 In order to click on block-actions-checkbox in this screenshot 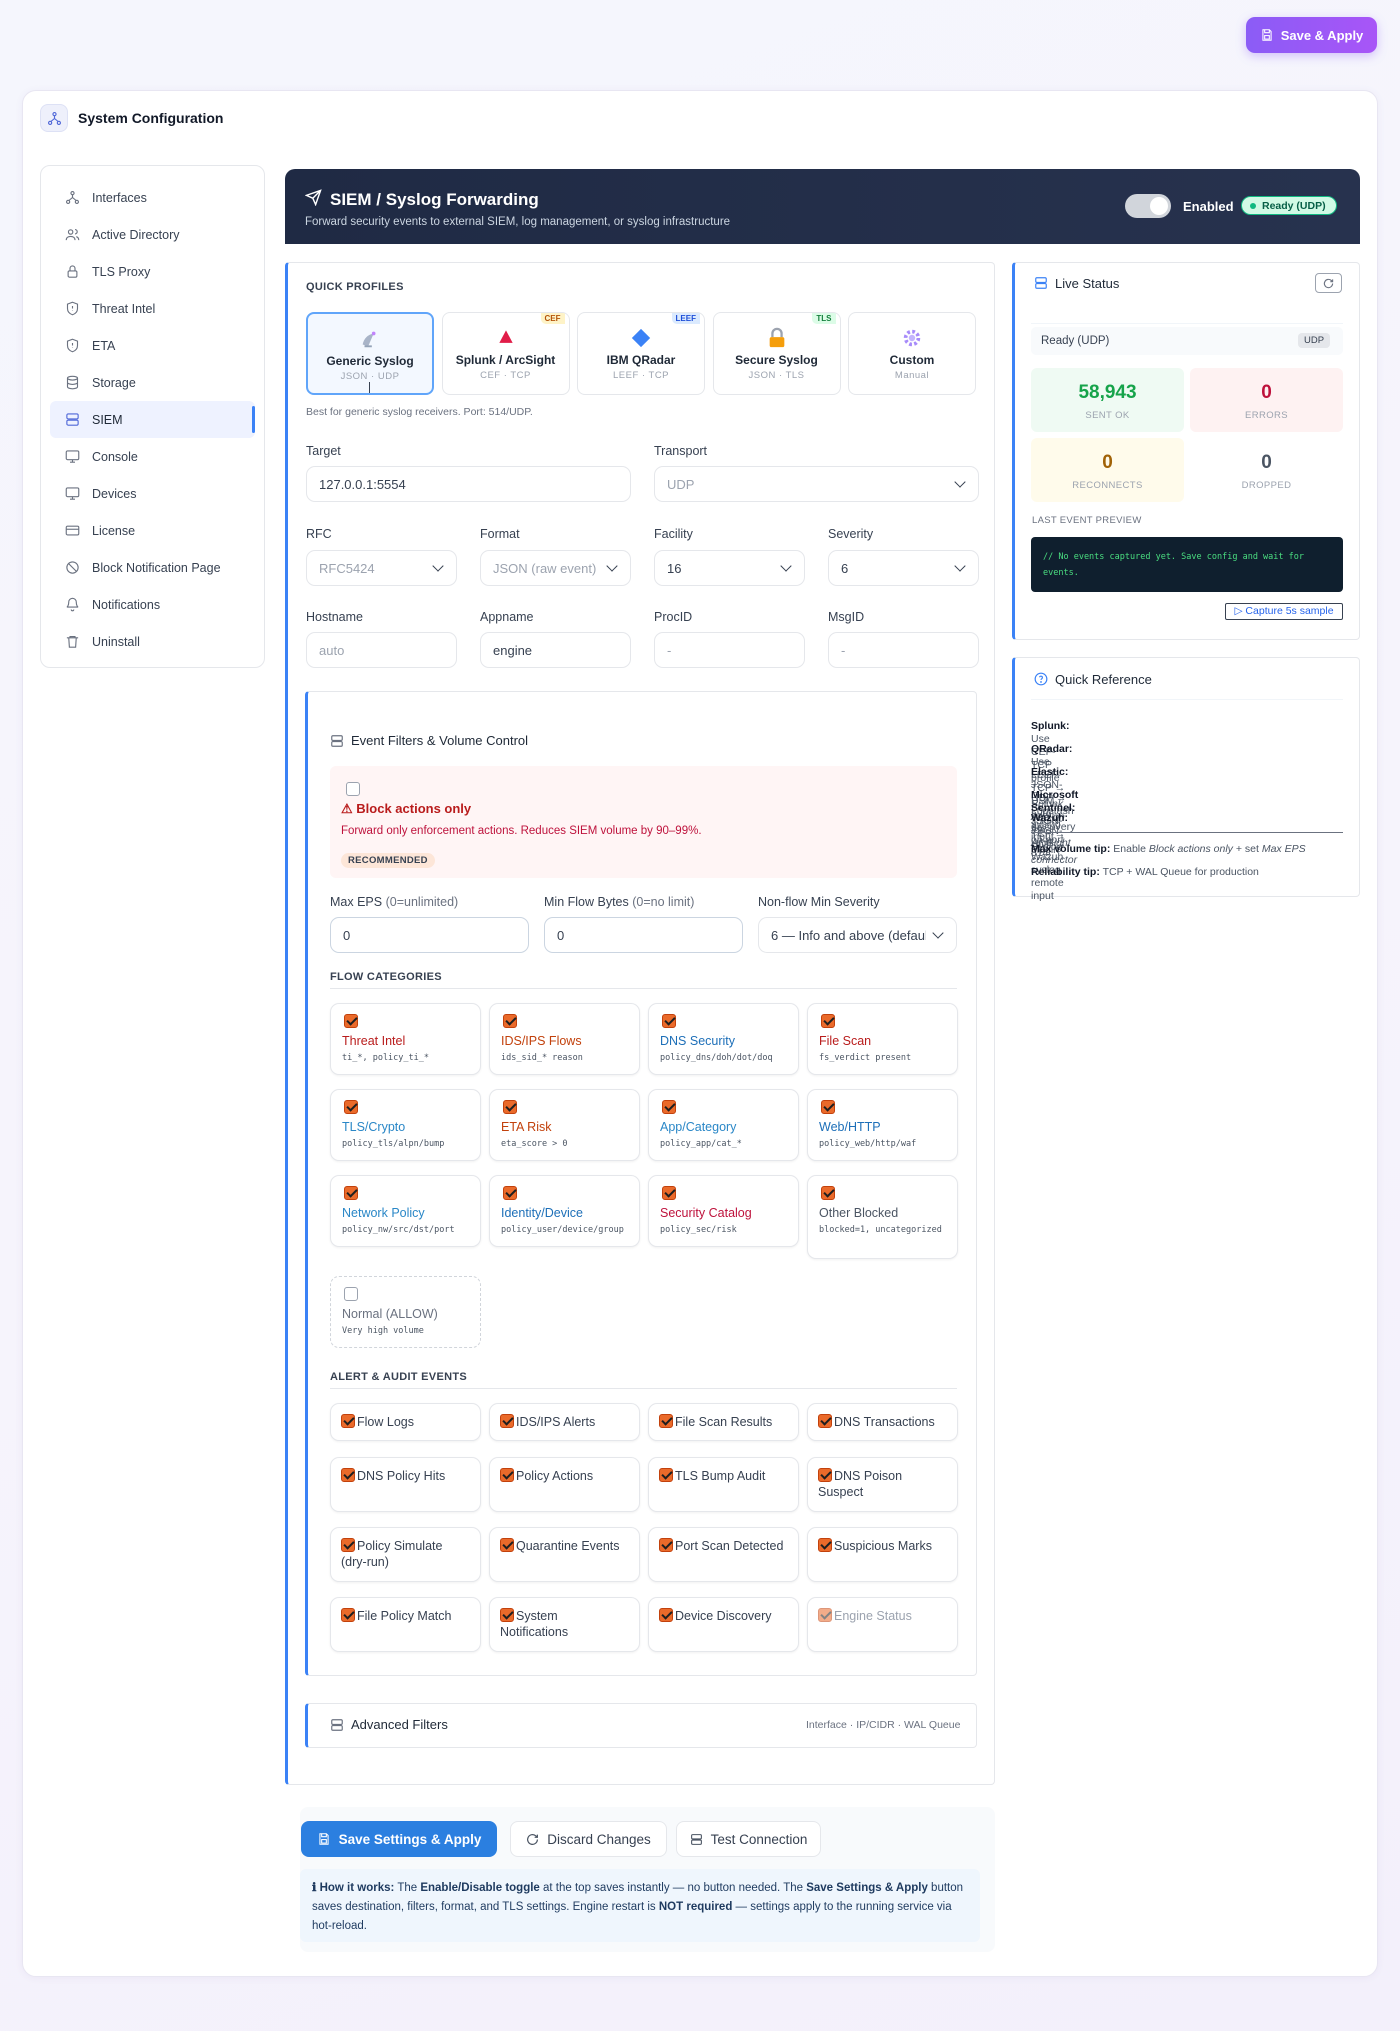, I will do `click(353, 789)`.